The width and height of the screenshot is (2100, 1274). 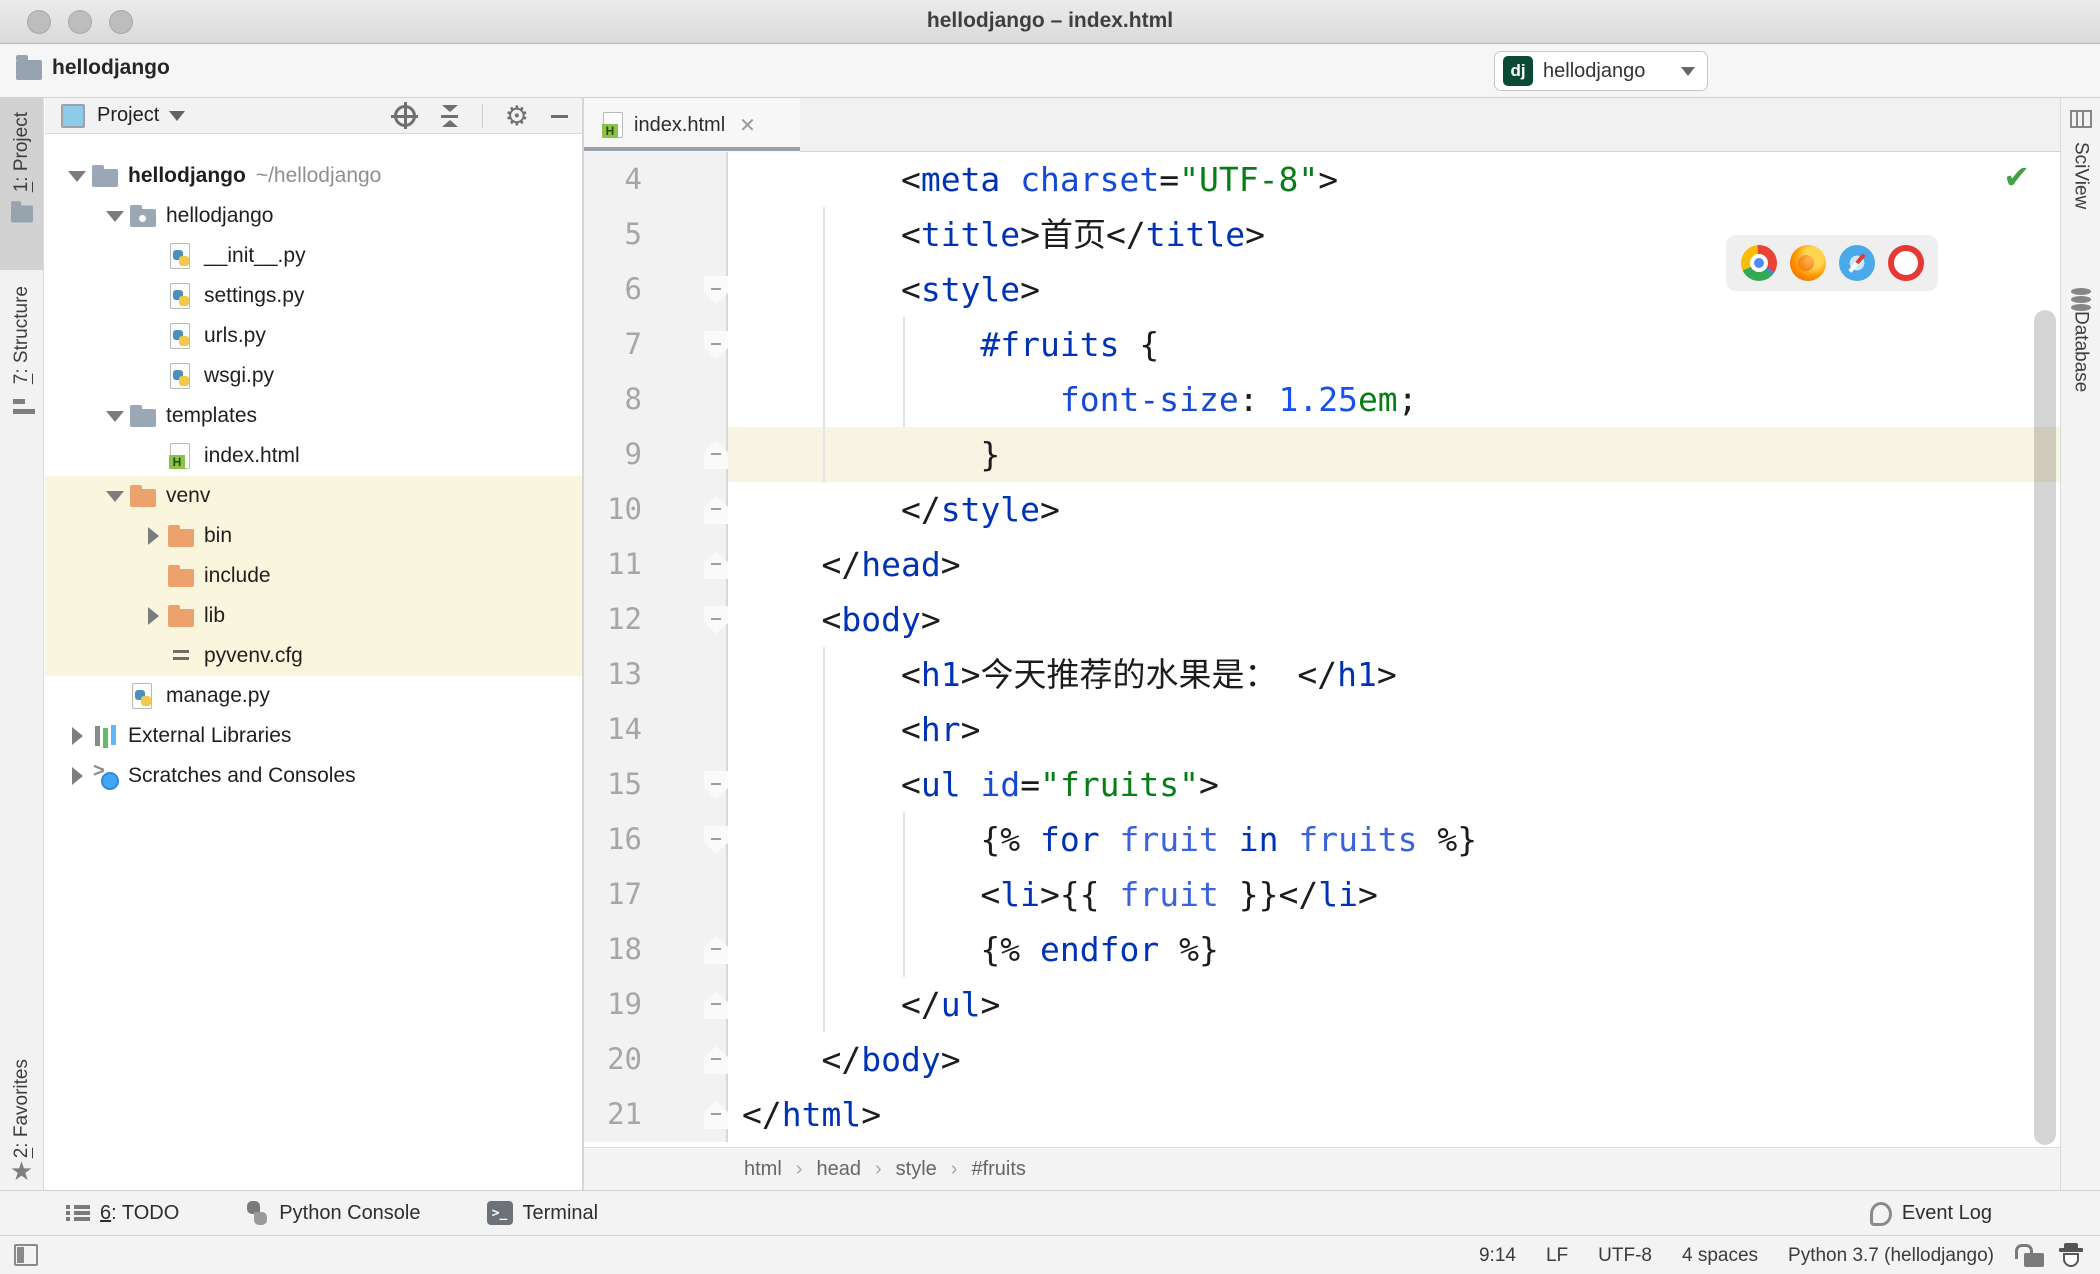 I want to click on code-line-text: <hr>, so click(x=1394, y=729).